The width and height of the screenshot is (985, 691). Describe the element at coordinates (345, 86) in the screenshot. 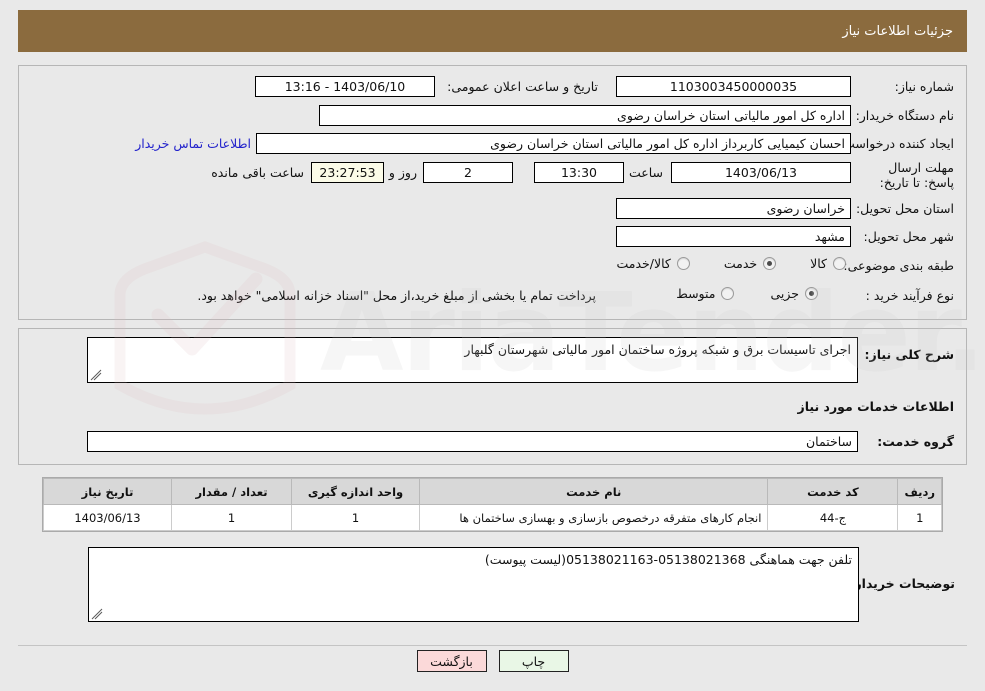

I see `public-announce-value: 1403/06/10 - 13:16` at that location.